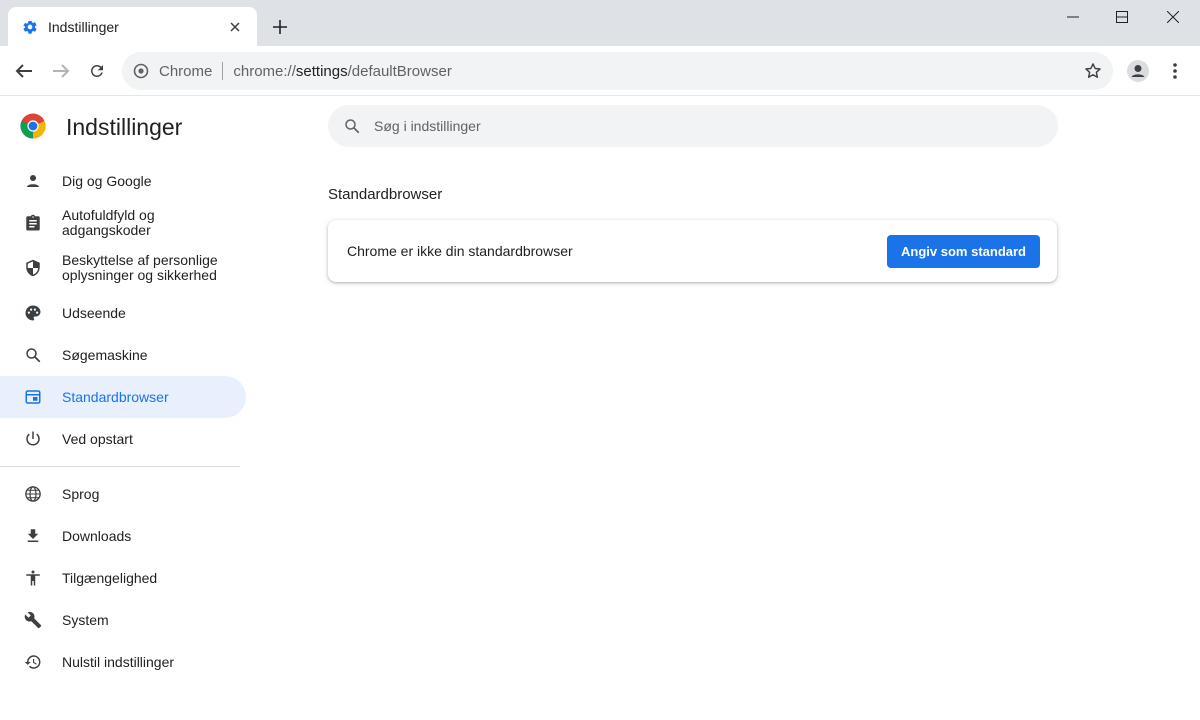  Describe the element at coordinates (97, 535) in the screenshot. I see `sidebar-item-label: Downloads` at that location.